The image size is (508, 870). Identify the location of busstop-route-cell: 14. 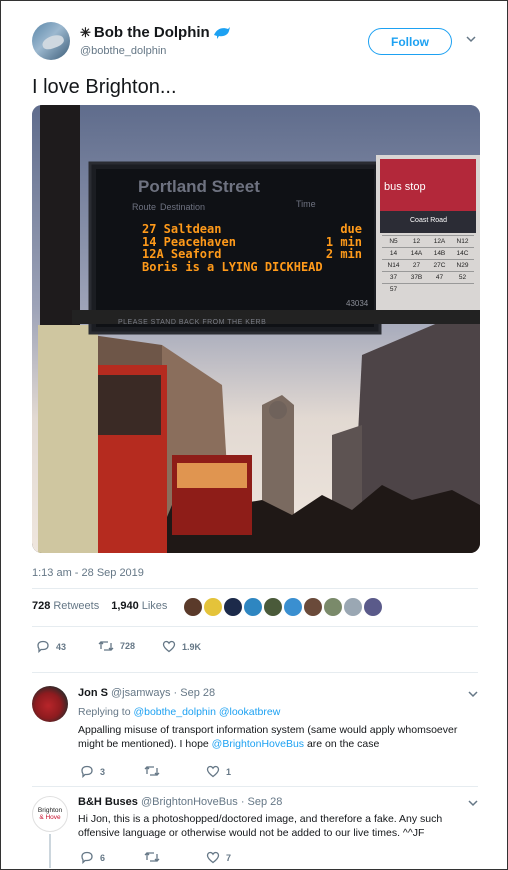
(393, 253).